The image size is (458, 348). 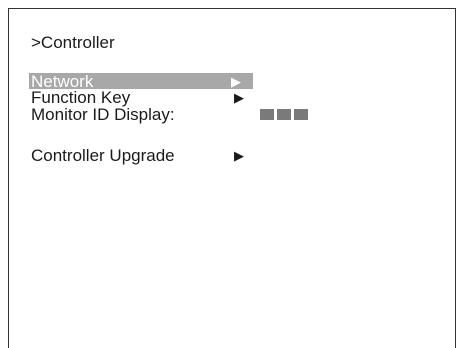 I want to click on monitor-id-value-blocks, so click(x=284, y=115).